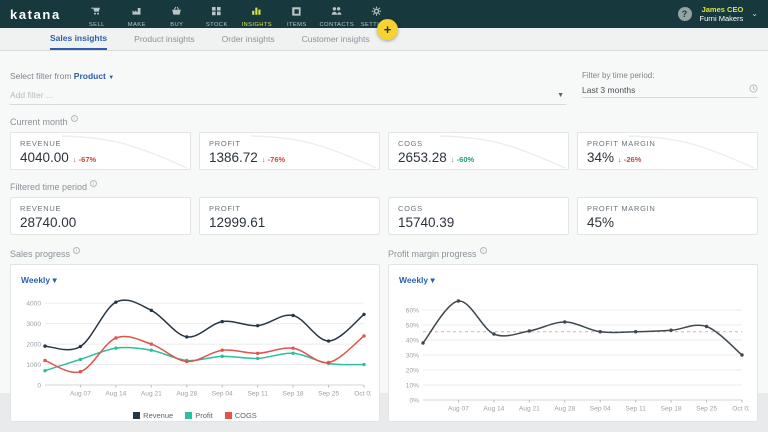  What do you see at coordinates (35, 14) in the screenshot?
I see `katana-logo: katana` at bounding box center [35, 14].